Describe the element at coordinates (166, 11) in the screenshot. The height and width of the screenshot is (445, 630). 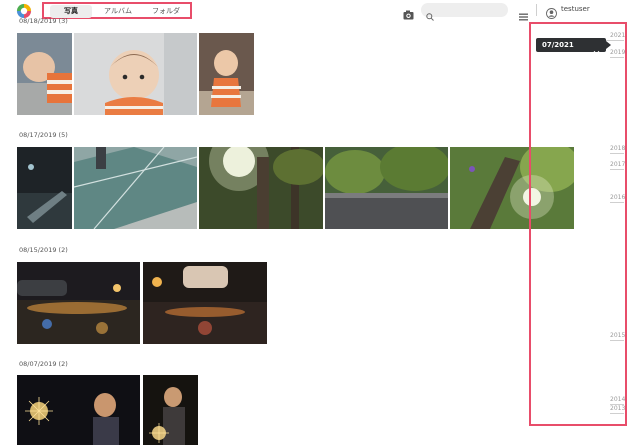
I see `tab-folders: フォルダ` at that location.